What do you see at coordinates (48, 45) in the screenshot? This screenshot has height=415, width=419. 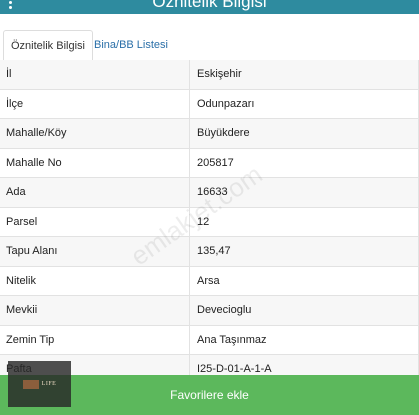 I see `tab-oznitelik-bilgisi: Öznitelik Bilgisi` at bounding box center [48, 45].